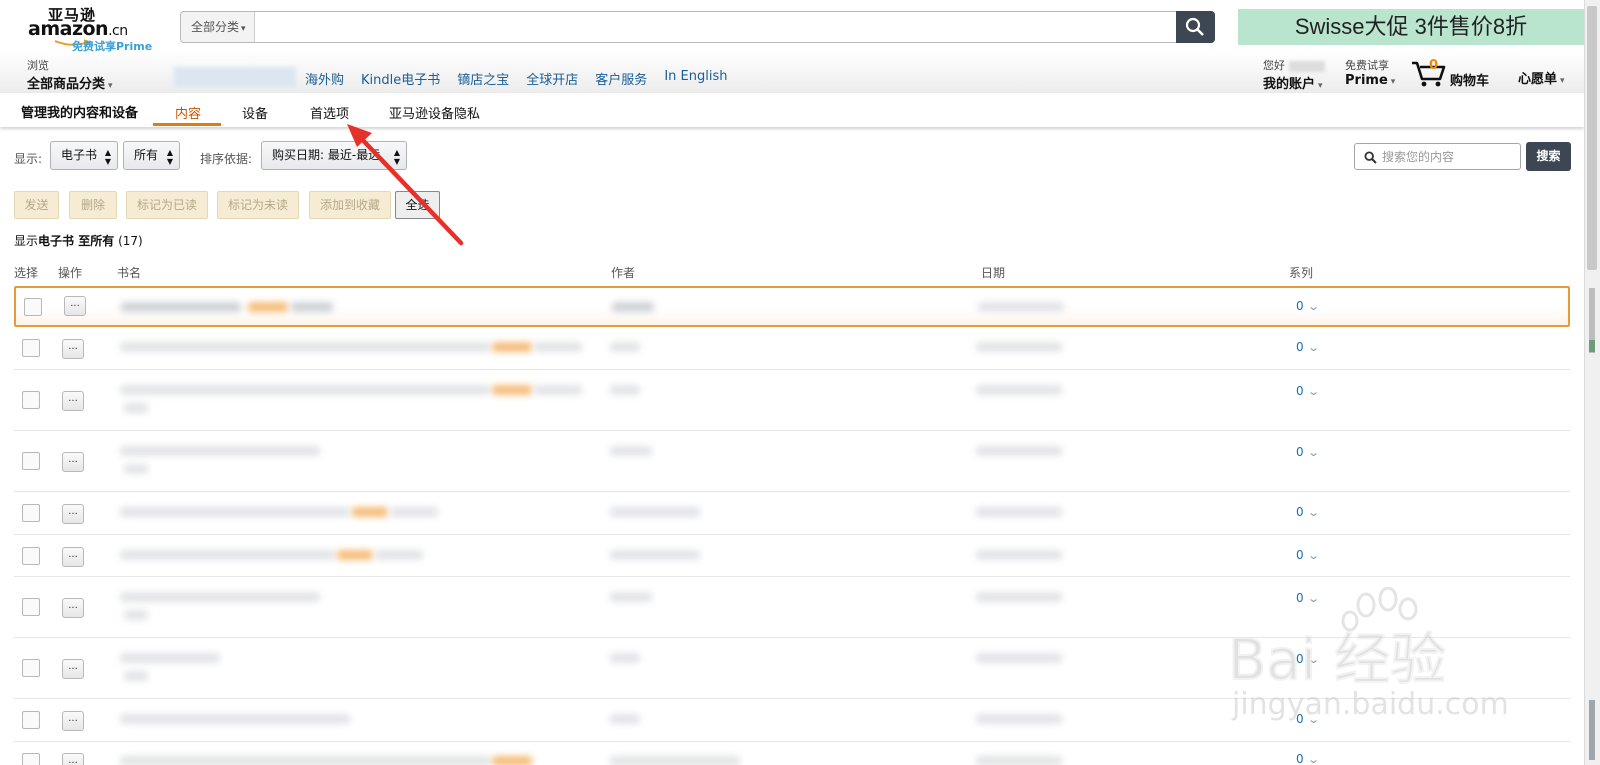  Describe the element at coordinates (79, 111) in the screenshot. I see `subnav-title: 管理我的内容和设备` at that location.